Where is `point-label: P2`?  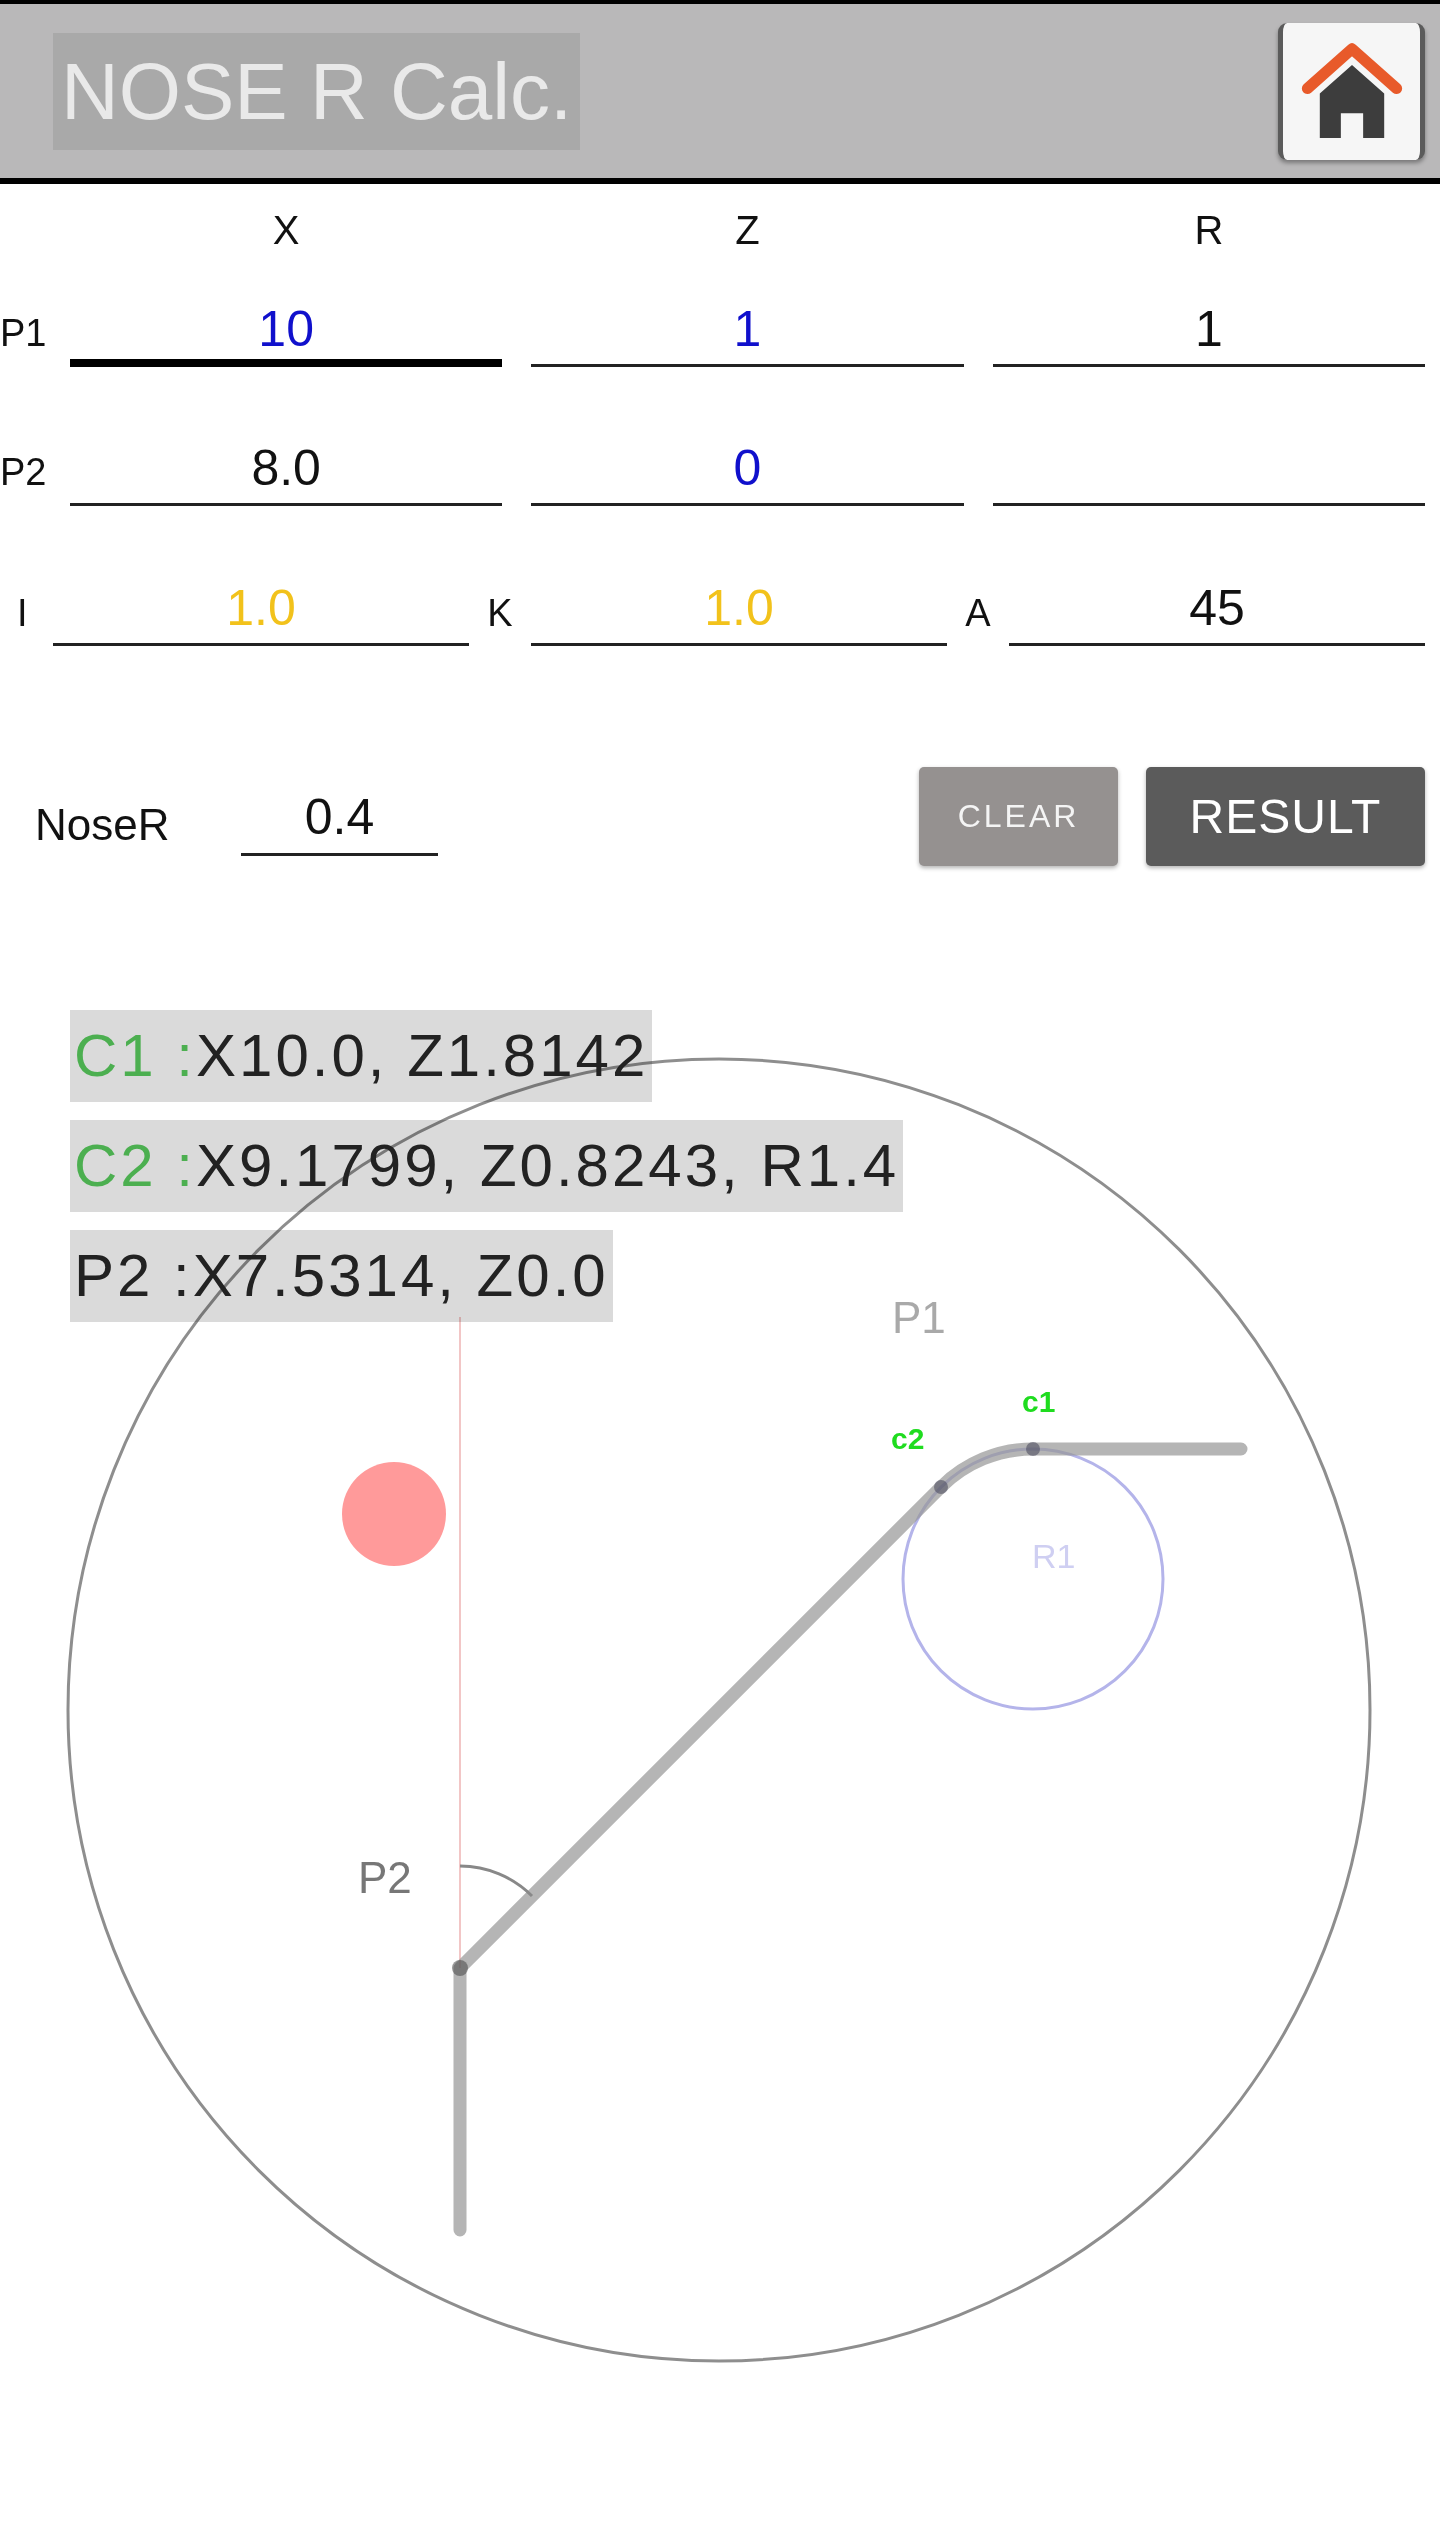 point-label: P2 is located at coordinates (385, 1877).